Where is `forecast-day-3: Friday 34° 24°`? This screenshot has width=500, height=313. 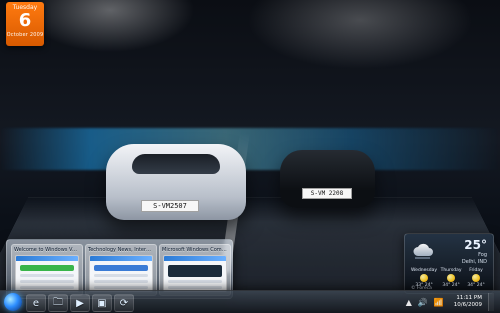 forecast-day-3: Friday 34° 24° is located at coordinates (476, 278).